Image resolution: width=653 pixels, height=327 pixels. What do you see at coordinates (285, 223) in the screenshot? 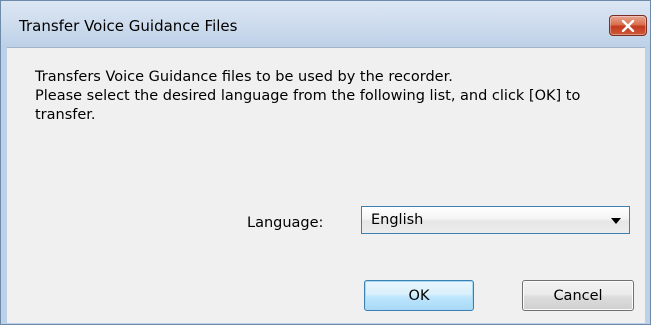
I see `language-label: Language:` at bounding box center [285, 223].